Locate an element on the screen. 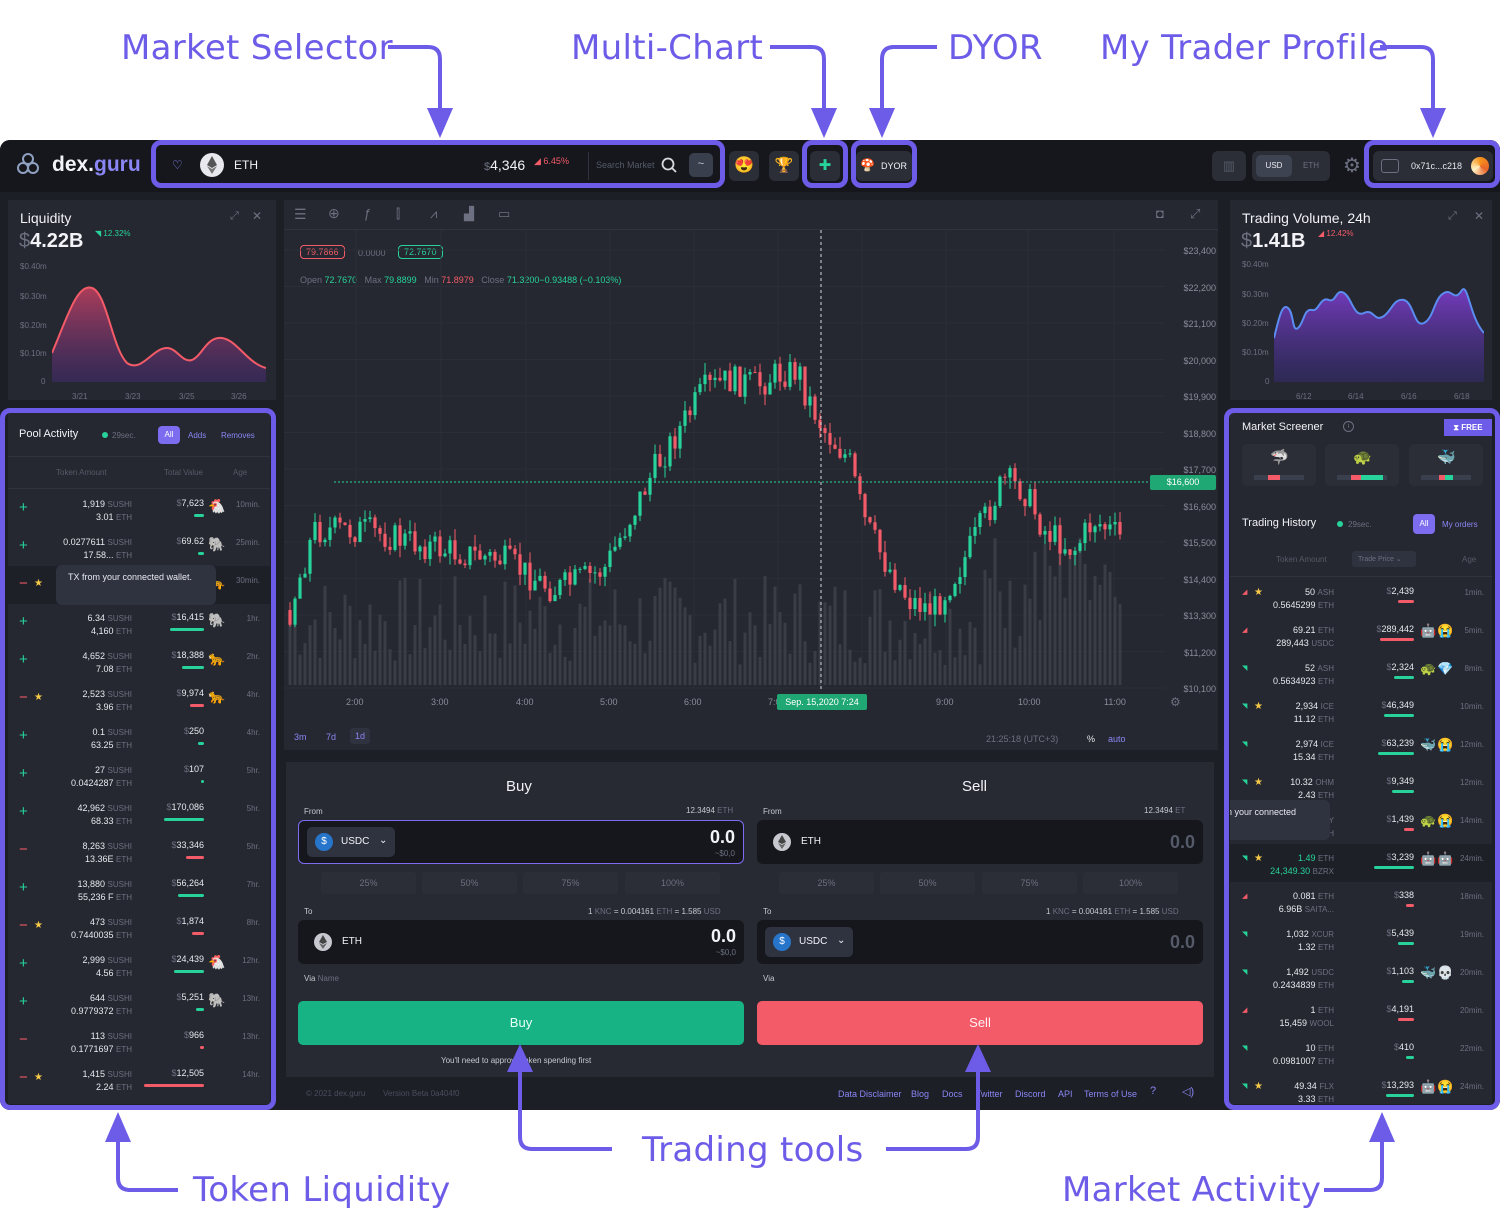  history-row: ◢ ★ 50 ASH 0.5645299 ETH $2,439 1min. is located at coordinates (1361, 597).